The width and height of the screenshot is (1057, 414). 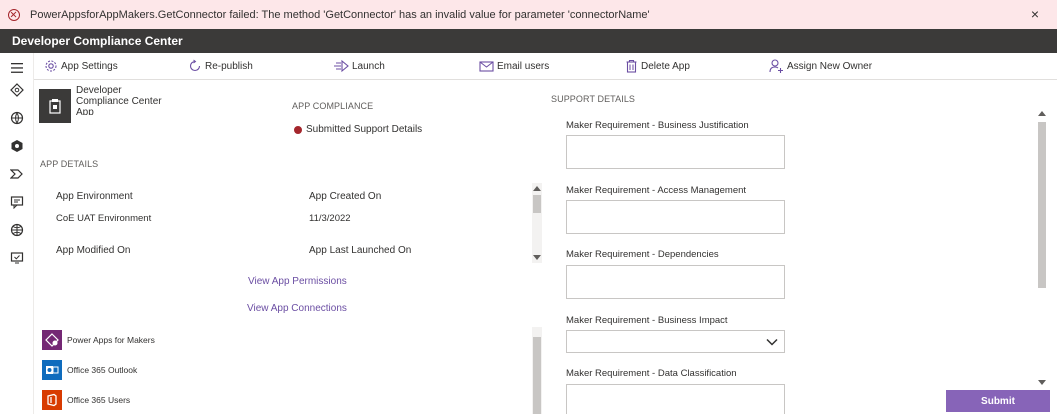 What do you see at coordinates (675, 399) in the screenshot?
I see `data-classification-input` at bounding box center [675, 399].